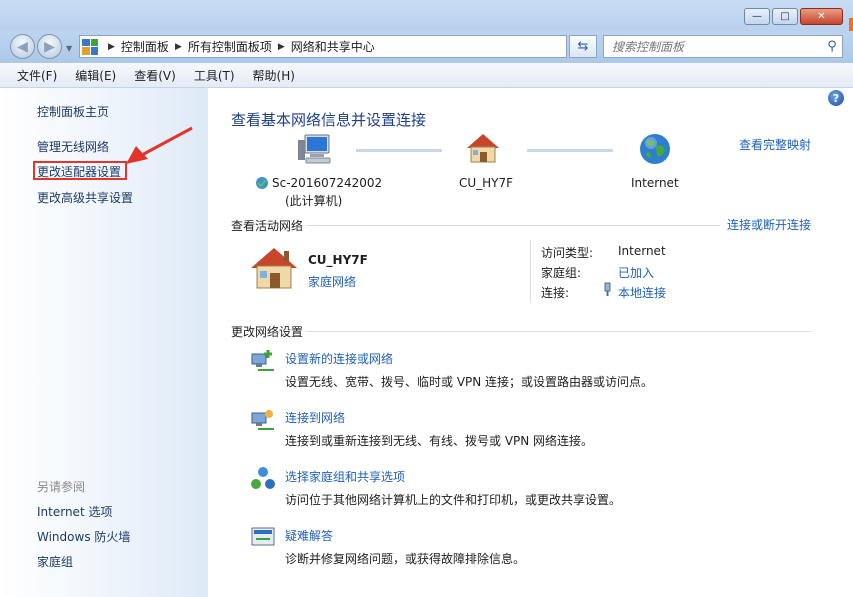 The image size is (853, 597). What do you see at coordinates (145, 46) in the screenshot?
I see `breadcrumb-control-panel: 控制面板` at bounding box center [145, 46].